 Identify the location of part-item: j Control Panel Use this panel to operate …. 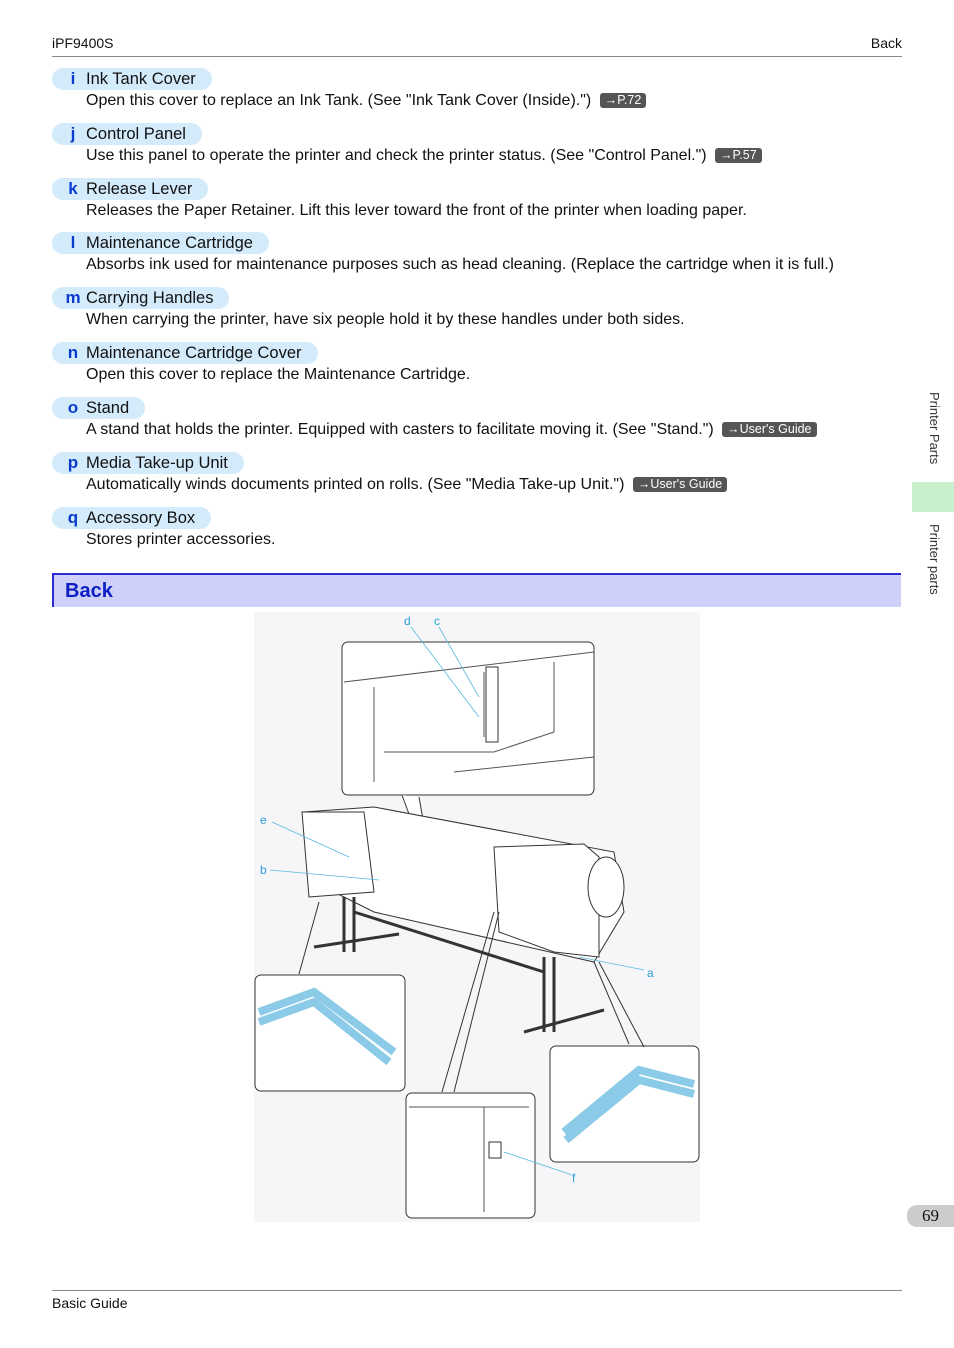
(407, 144).